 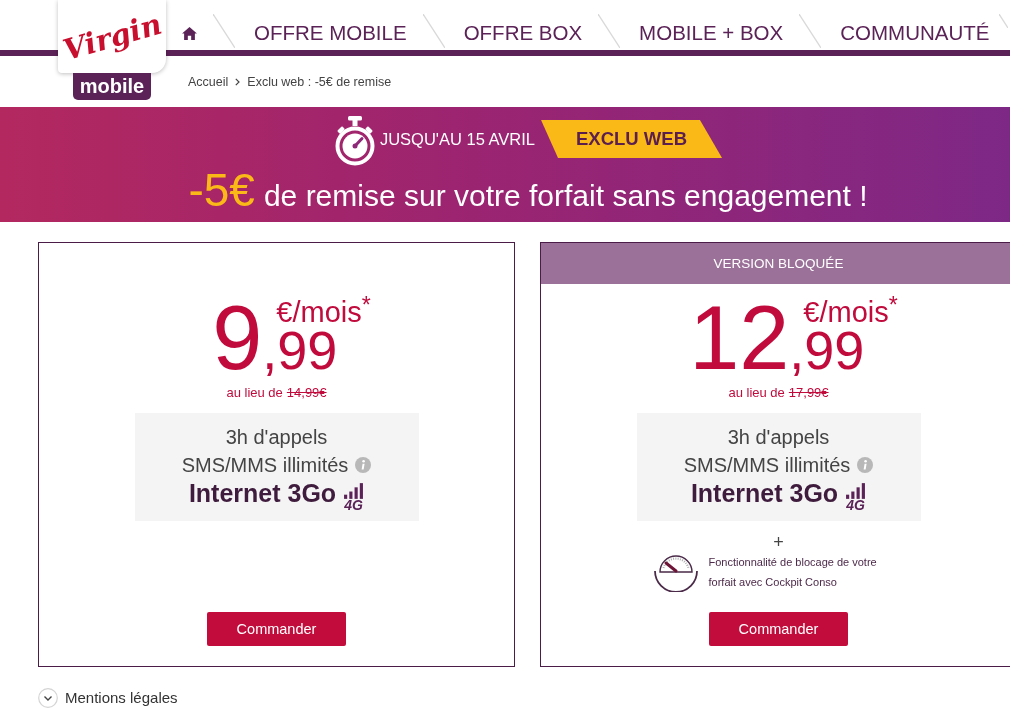 What do you see at coordinates (523, 33) in the screenshot?
I see `nav-link: OFFRE BOX` at bounding box center [523, 33].